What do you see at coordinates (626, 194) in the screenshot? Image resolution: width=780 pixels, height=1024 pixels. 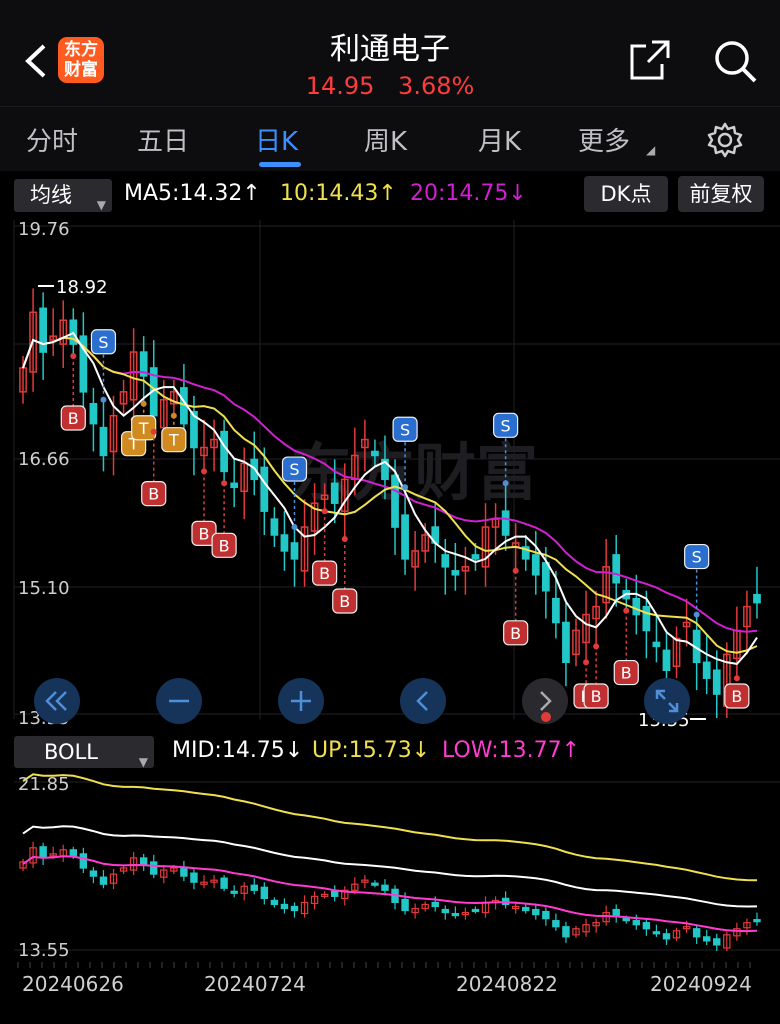 I see `dk-signal-button: DK点` at bounding box center [626, 194].